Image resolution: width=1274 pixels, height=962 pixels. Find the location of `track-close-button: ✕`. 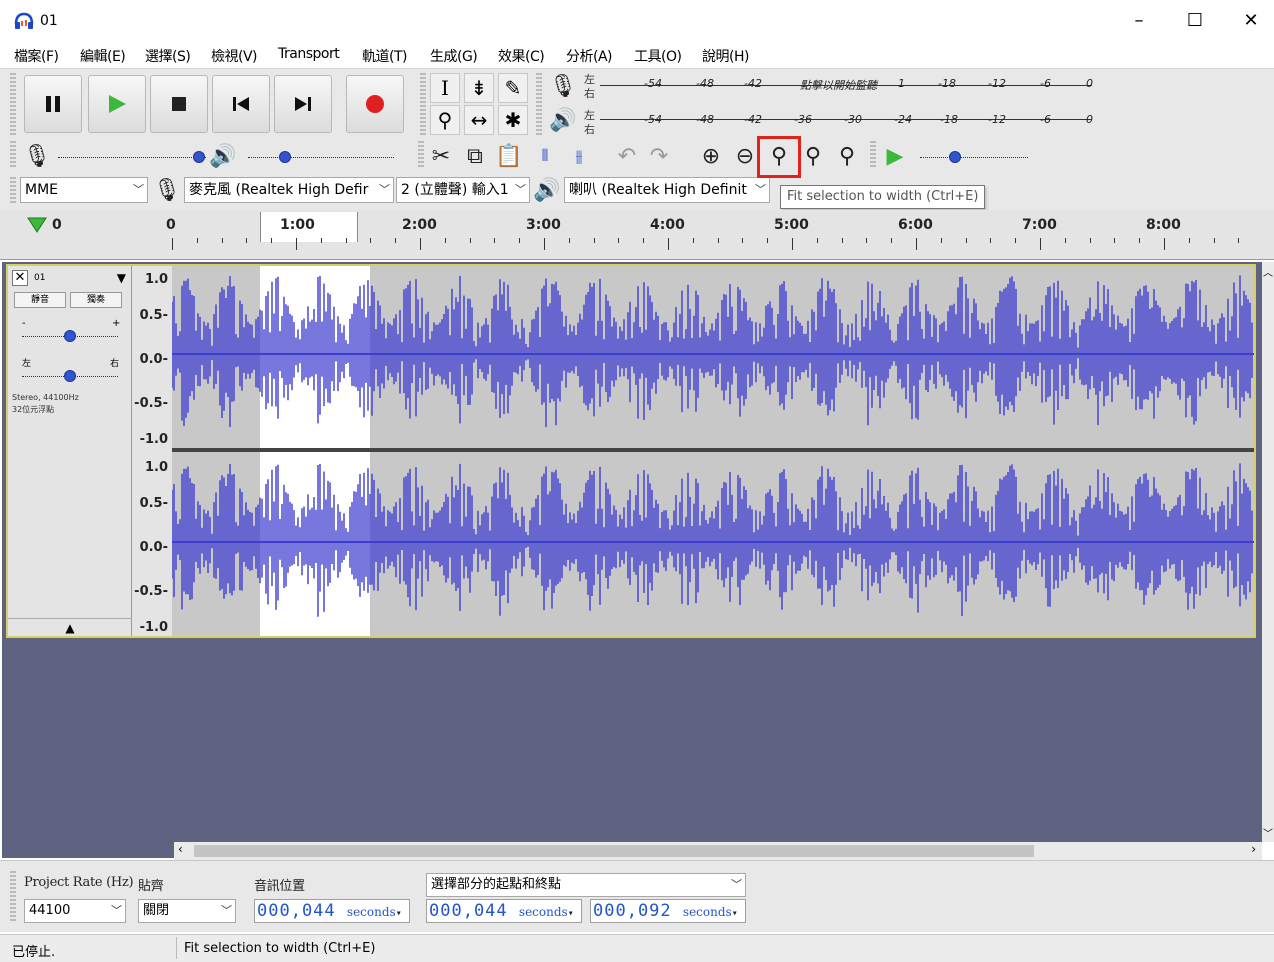

track-close-button: ✕ is located at coordinates (20, 278).